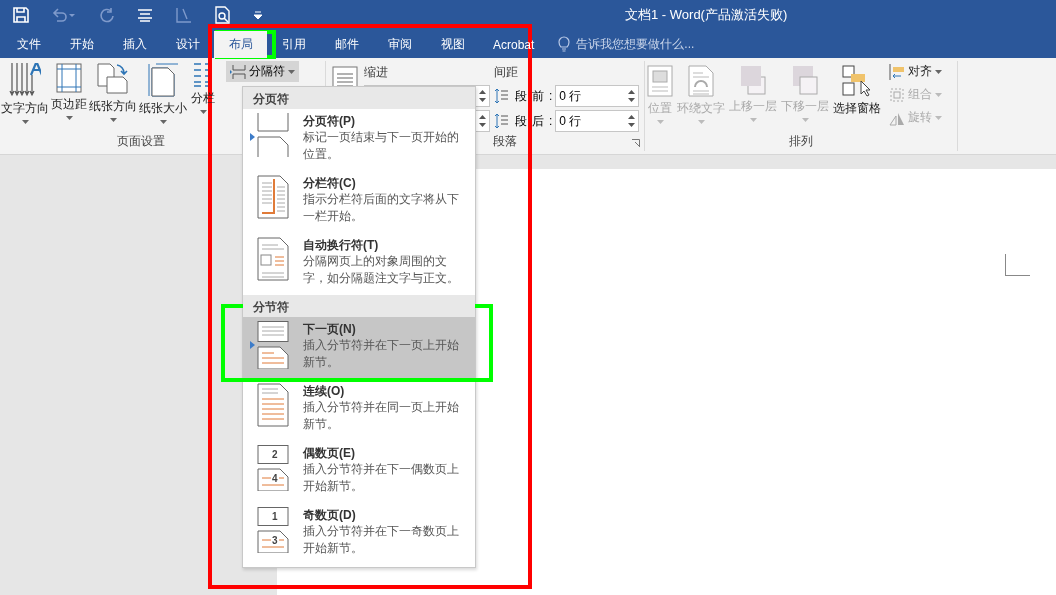  I want to click on ribbon-tab: 布局, so click(240, 44).